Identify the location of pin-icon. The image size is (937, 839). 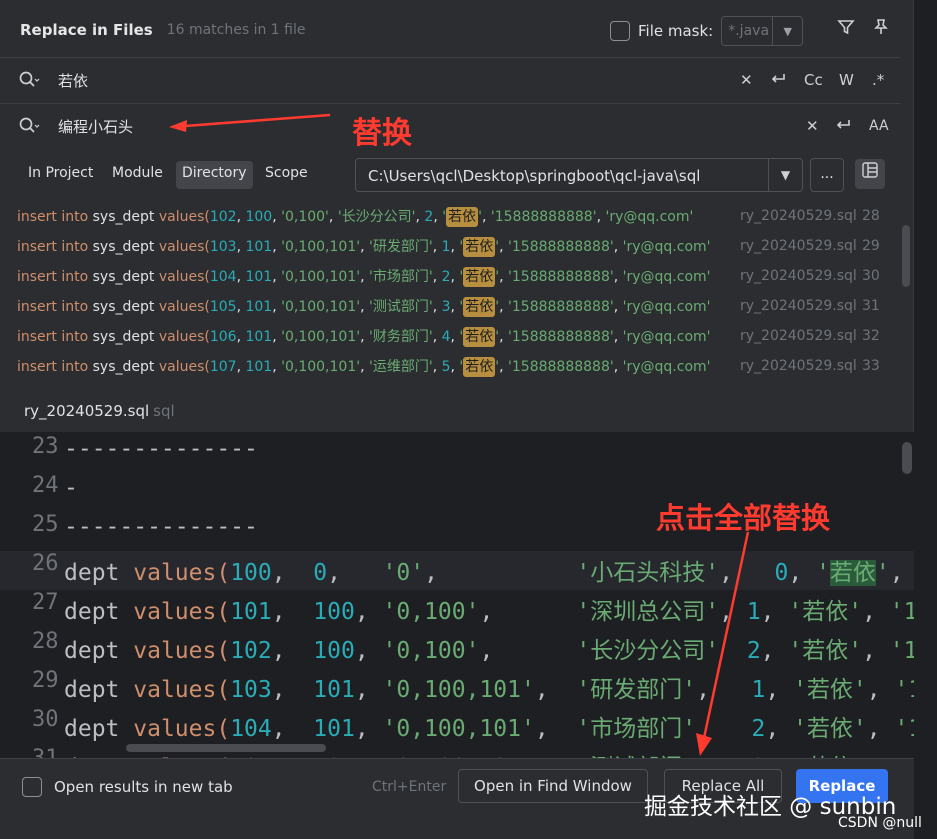
(881, 28).